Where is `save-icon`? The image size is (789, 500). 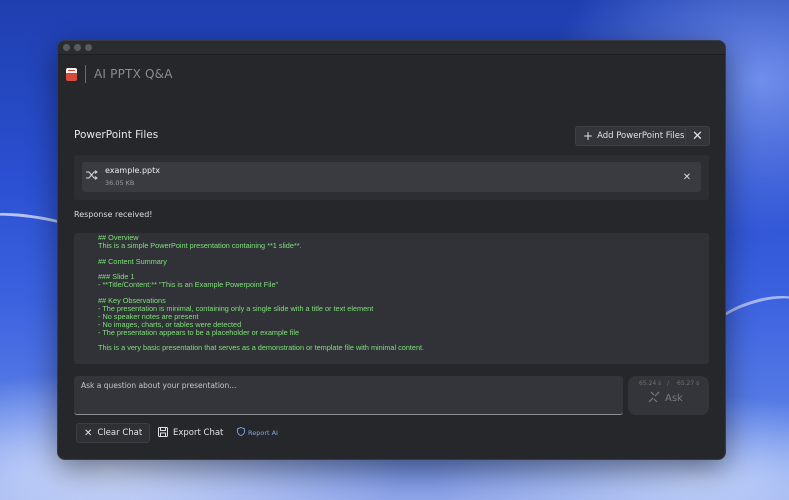
save-icon is located at coordinates (163, 433).